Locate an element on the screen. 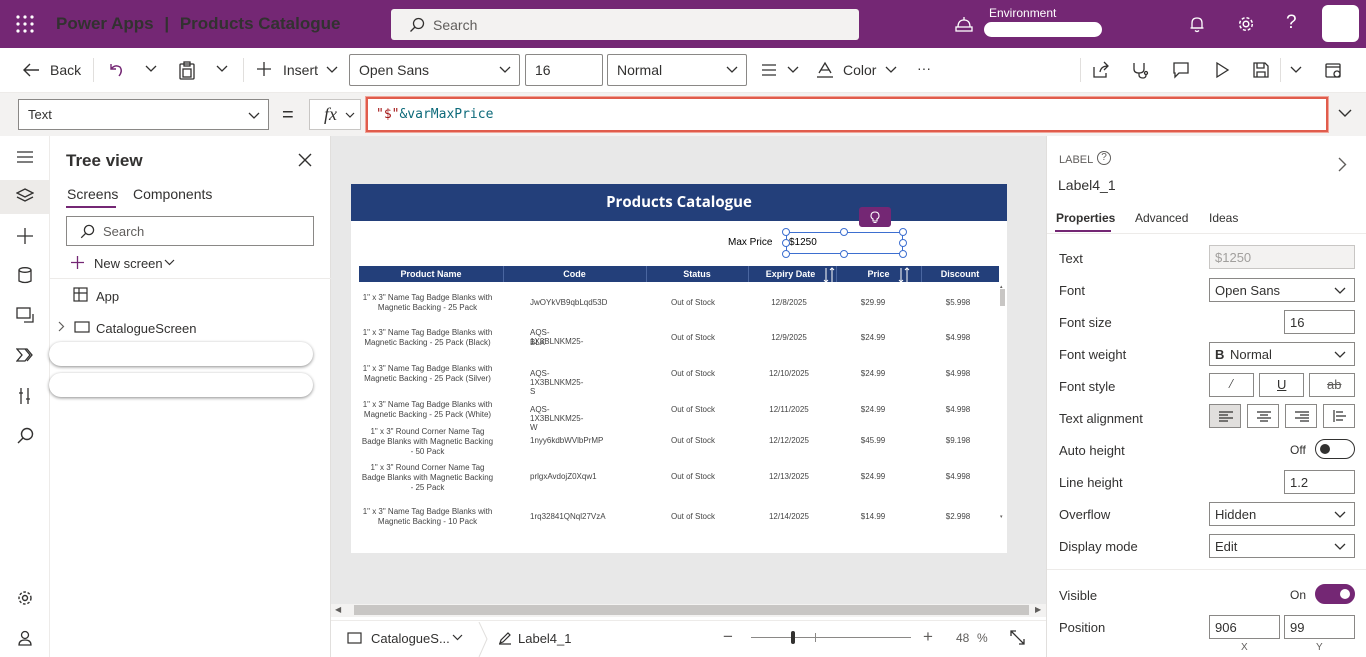 The image size is (1366, 657). tree-search-input: Search is located at coordinates (190, 231).